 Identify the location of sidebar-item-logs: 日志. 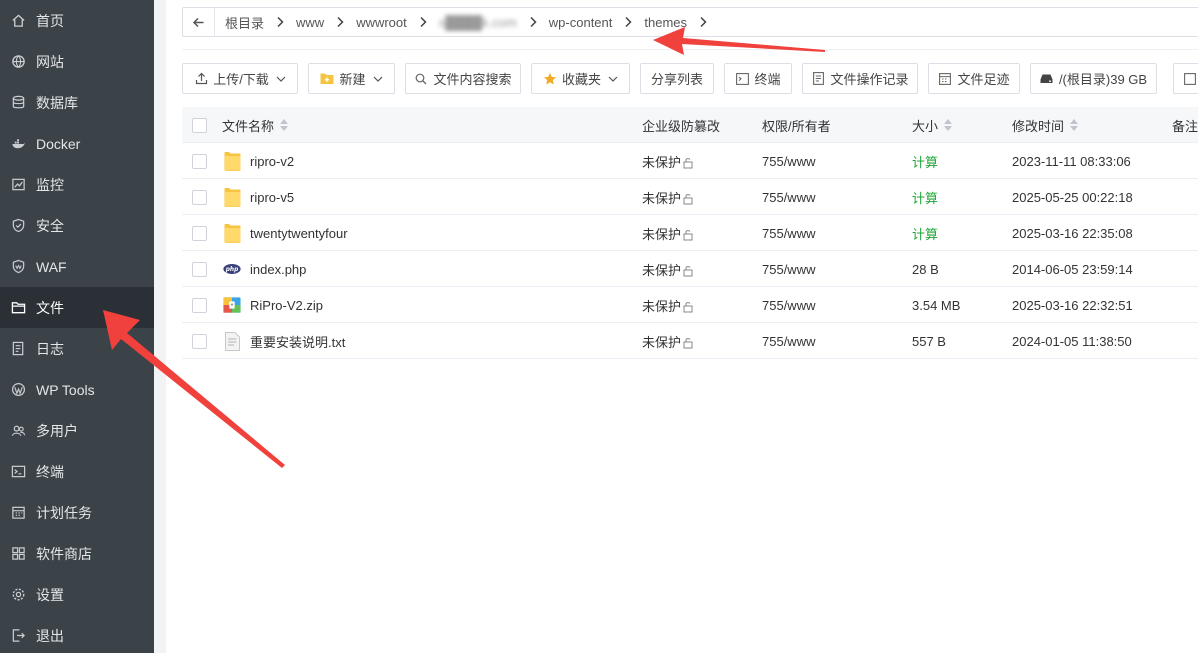
(77, 348).